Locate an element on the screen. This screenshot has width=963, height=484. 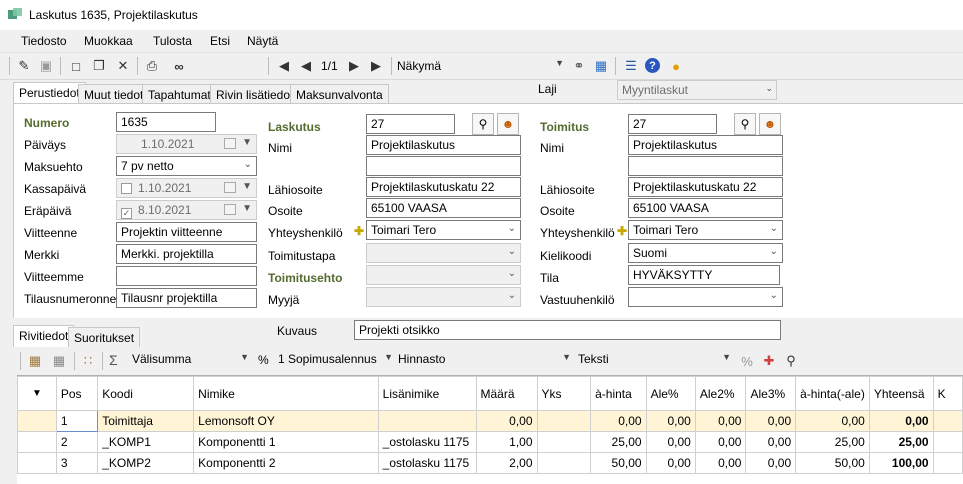
a-hinta-ale-cell: 50,00 is located at coordinates (832, 463).